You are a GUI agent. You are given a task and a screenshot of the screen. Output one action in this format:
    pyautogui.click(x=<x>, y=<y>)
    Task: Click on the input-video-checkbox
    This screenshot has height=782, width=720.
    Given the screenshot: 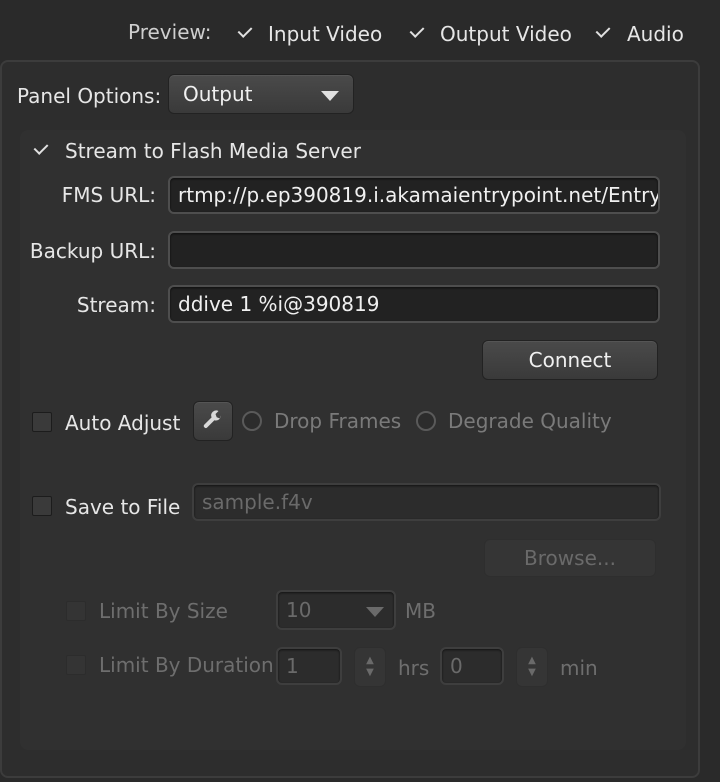 What is the action you would take?
    pyautogui.click(x=246, y=33)
    